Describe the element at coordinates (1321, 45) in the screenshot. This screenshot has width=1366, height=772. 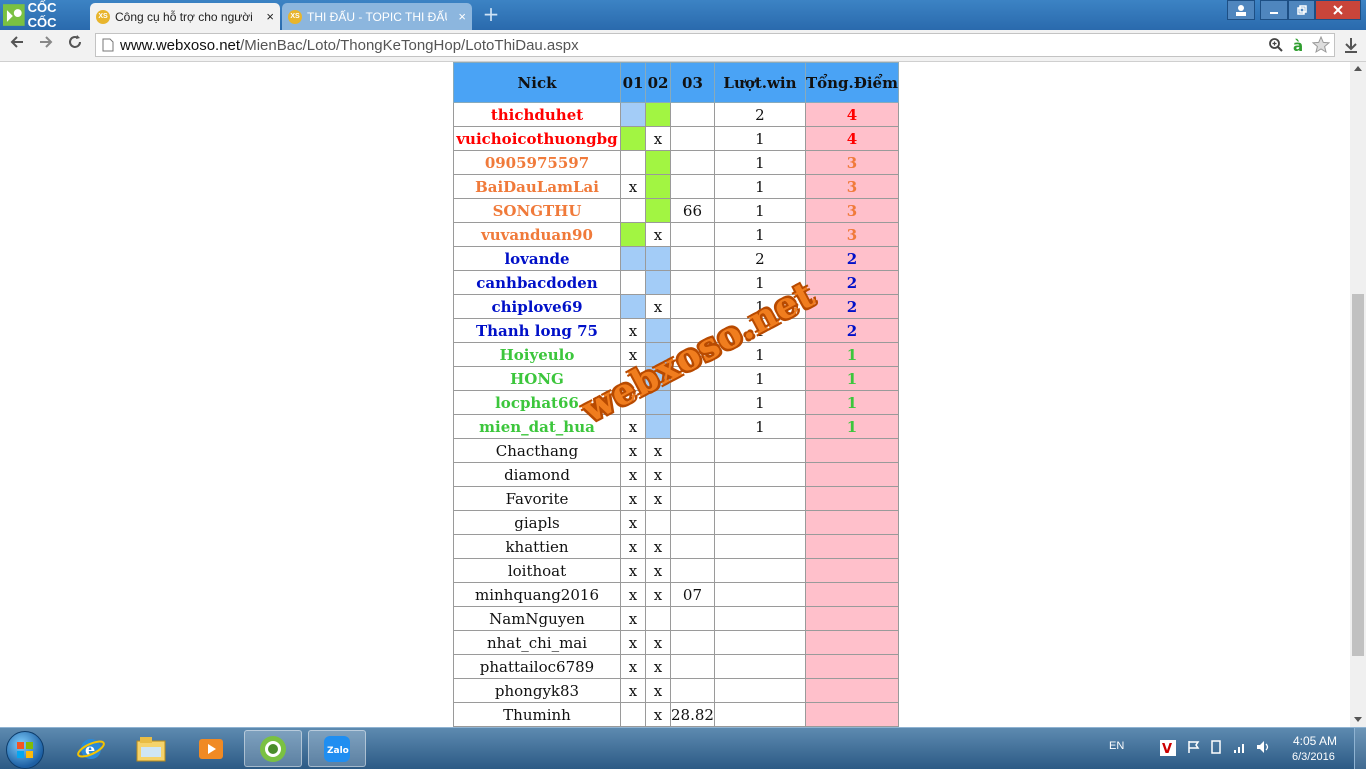
I see `bookmark-star-icon` at that location.